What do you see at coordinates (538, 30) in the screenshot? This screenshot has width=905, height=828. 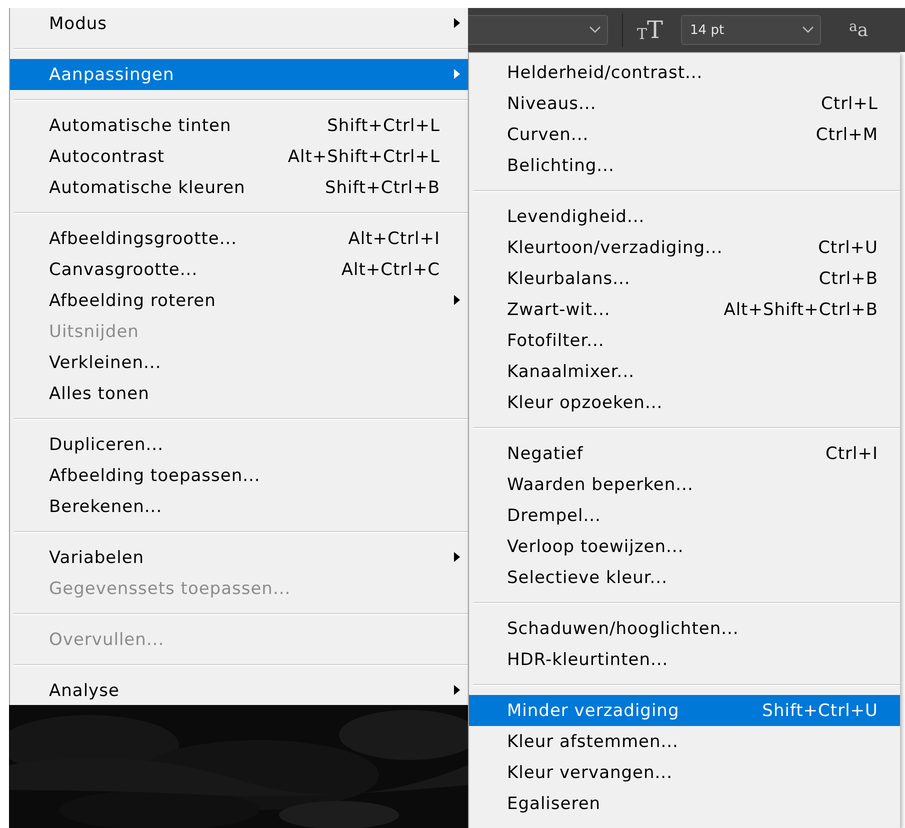 I see `font-style-dropdown` at bounding box center [538, 30].